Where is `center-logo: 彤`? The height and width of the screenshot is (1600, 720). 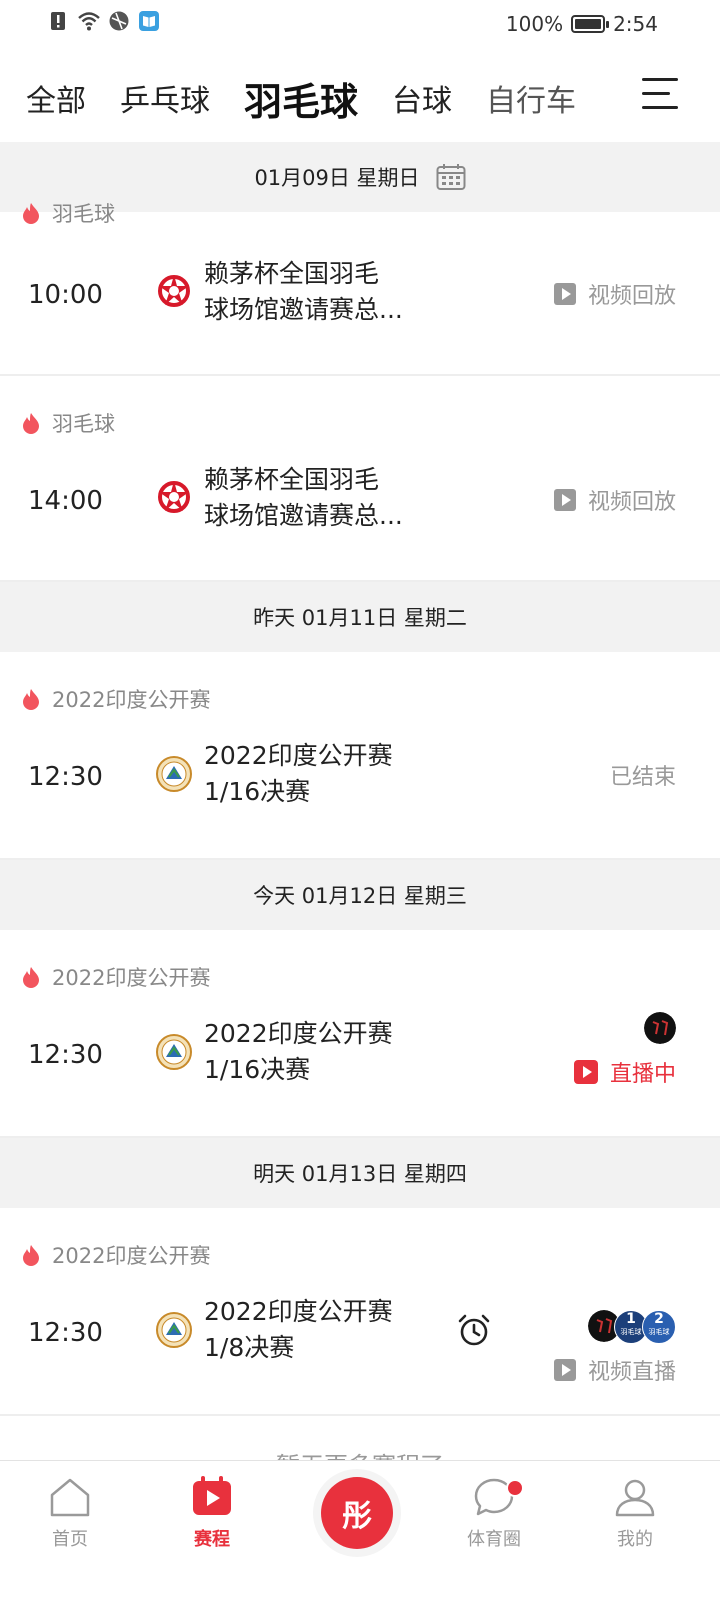 center-logo: 彤 is located at coordinates (357, 1513).